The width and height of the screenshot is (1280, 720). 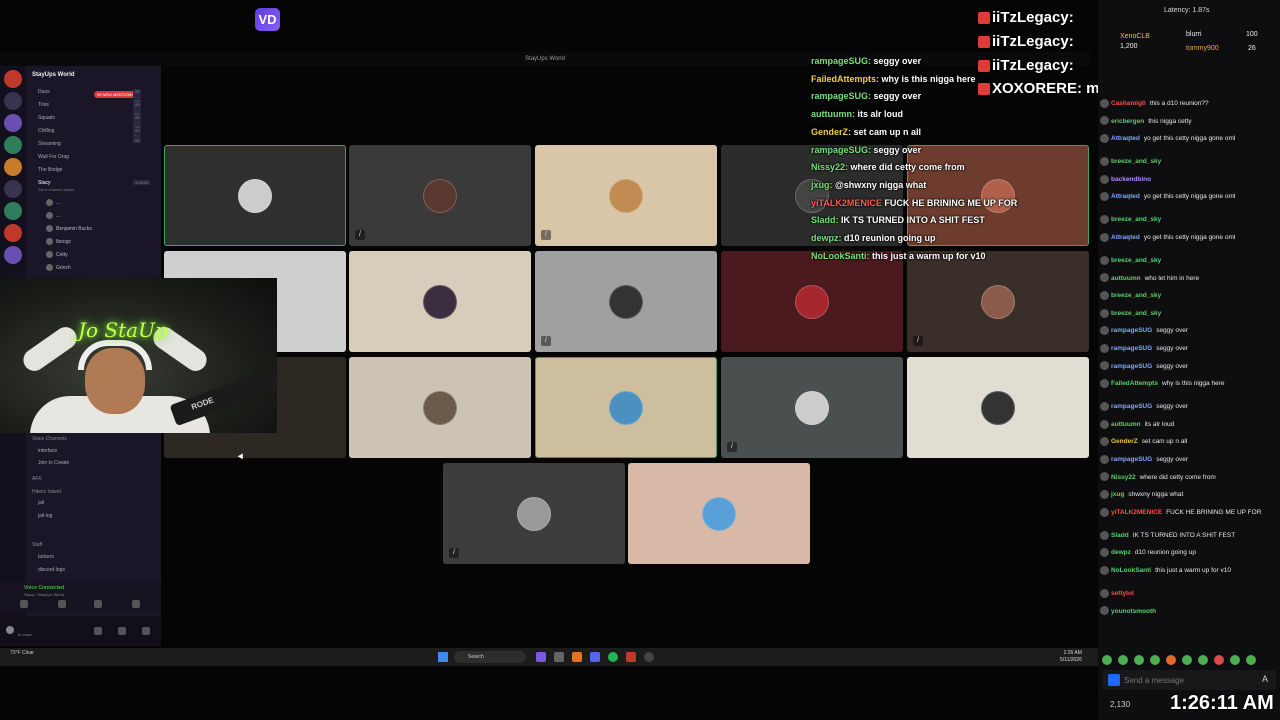 What do you see at coordinates (49, 144) in the screenshot?
I see `channel-streaming: Streaming` at bounding box center [49, 144].